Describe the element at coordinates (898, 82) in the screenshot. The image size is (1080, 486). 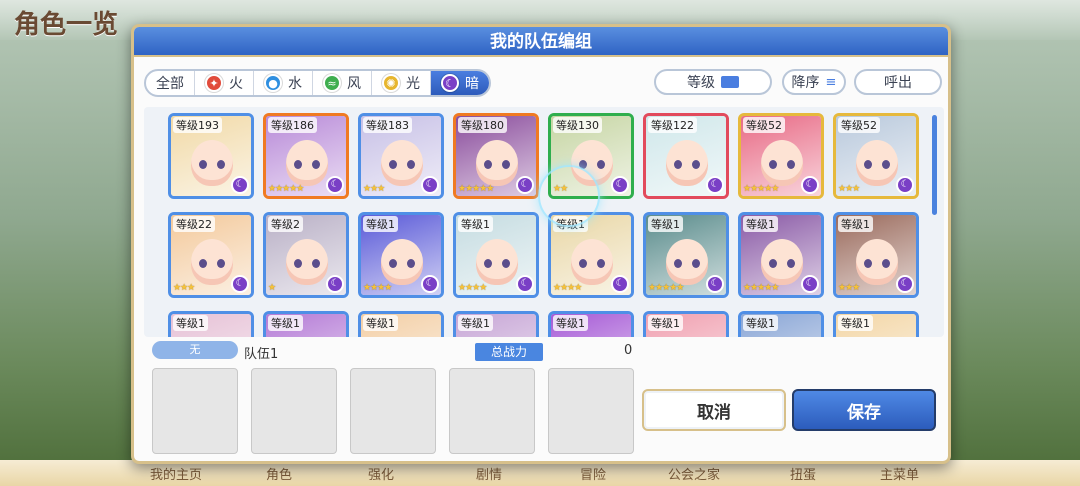
I see `call-out-button: 呼出` at that location.